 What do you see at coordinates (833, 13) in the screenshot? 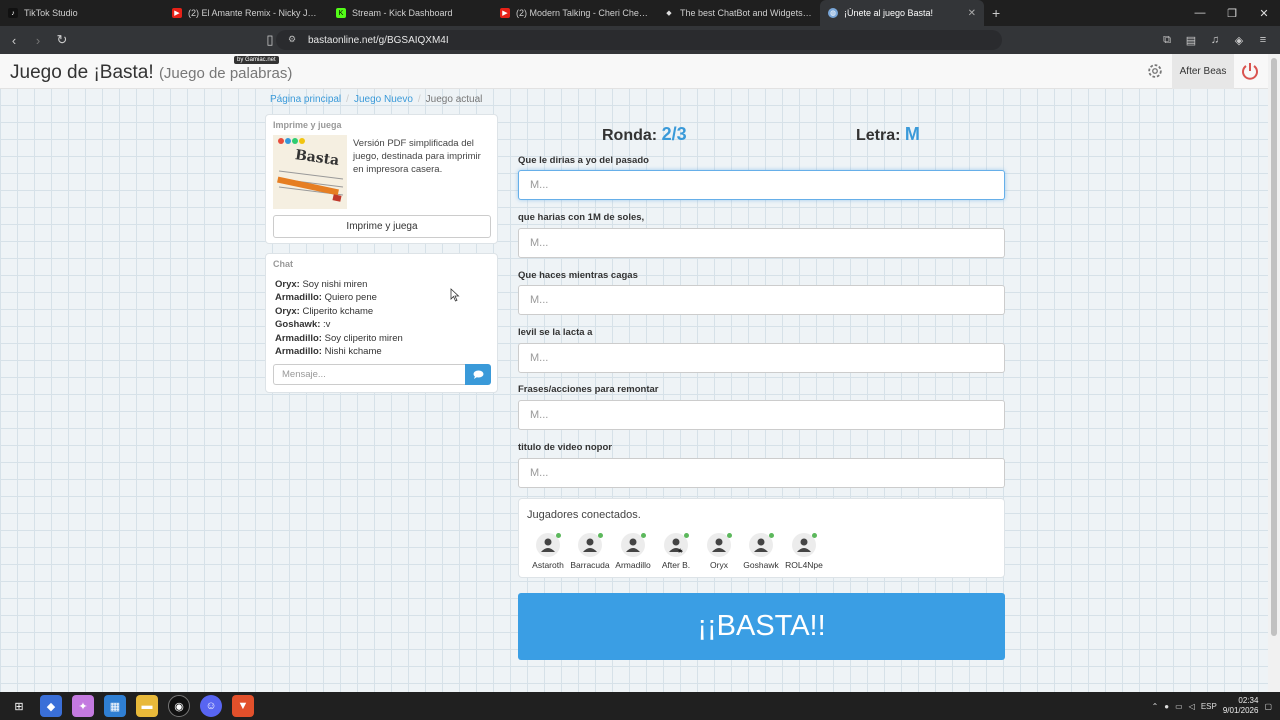
I see `globe-icon: ◍` at bounding box center [833, 13].